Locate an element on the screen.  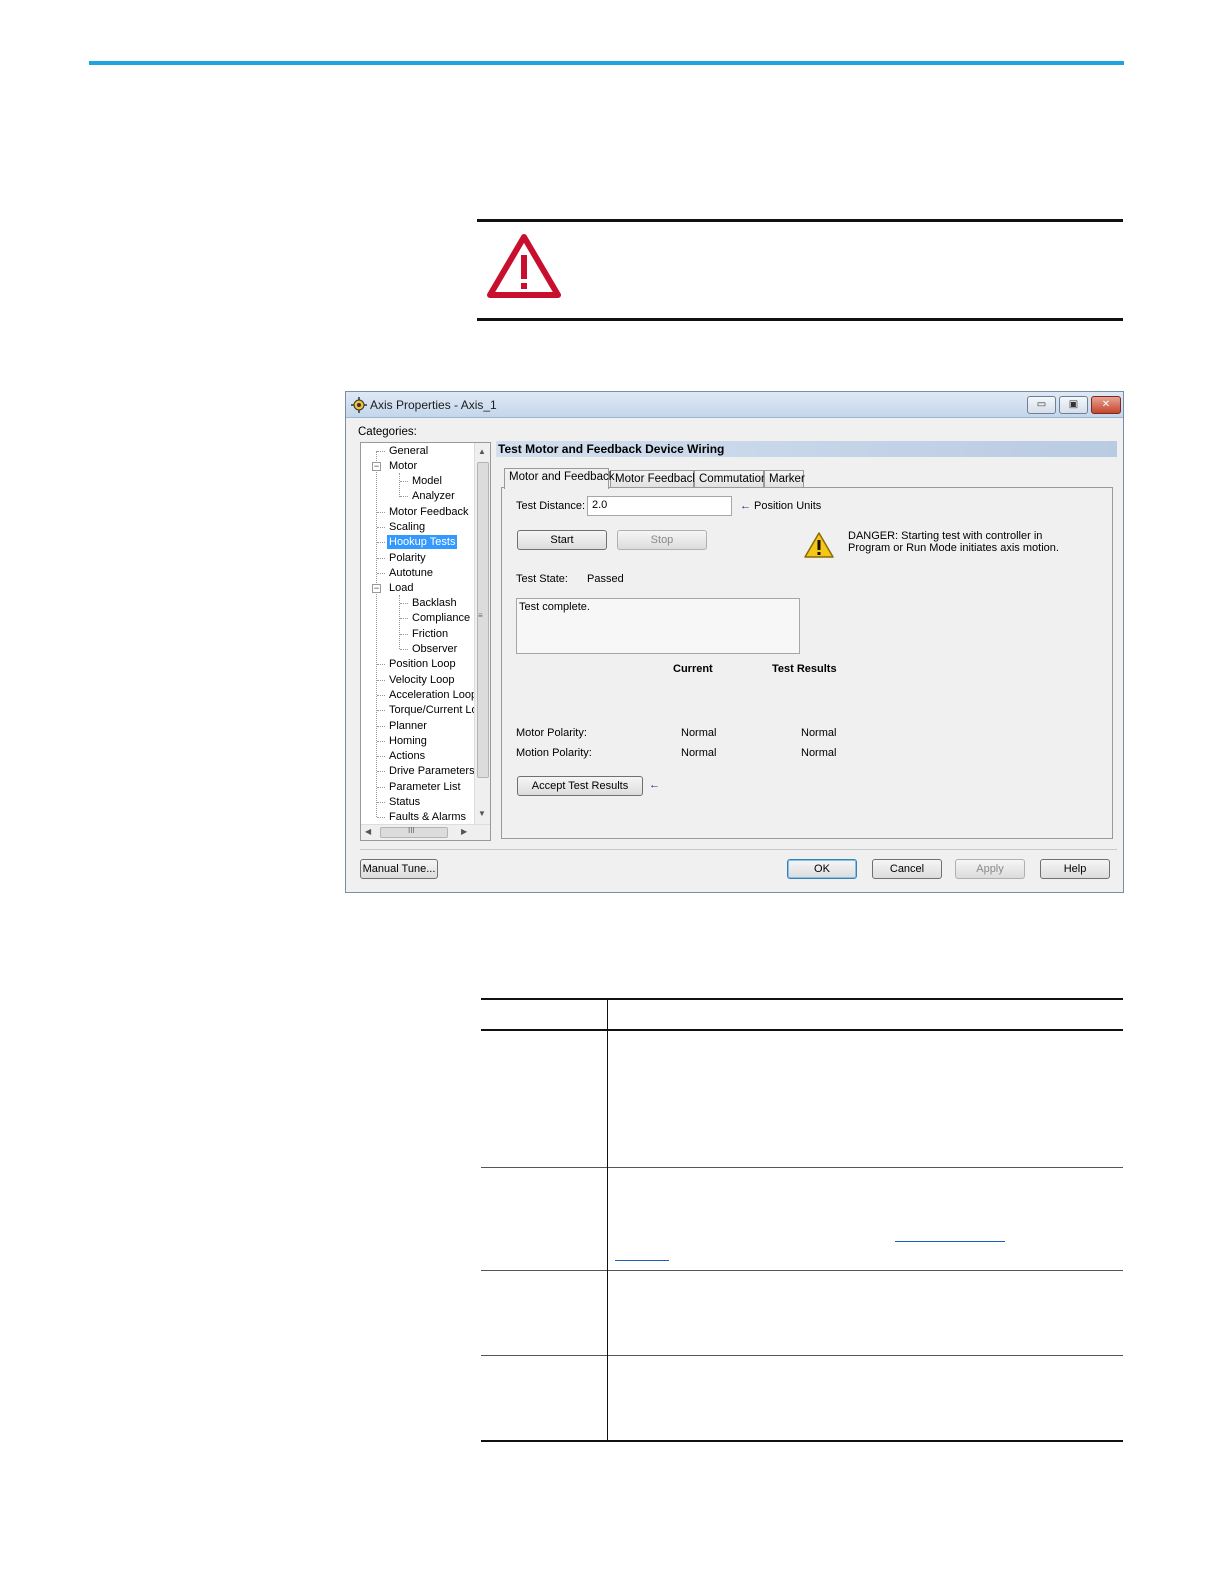
tree-item-load: Load is located at coordinates (401, 588).